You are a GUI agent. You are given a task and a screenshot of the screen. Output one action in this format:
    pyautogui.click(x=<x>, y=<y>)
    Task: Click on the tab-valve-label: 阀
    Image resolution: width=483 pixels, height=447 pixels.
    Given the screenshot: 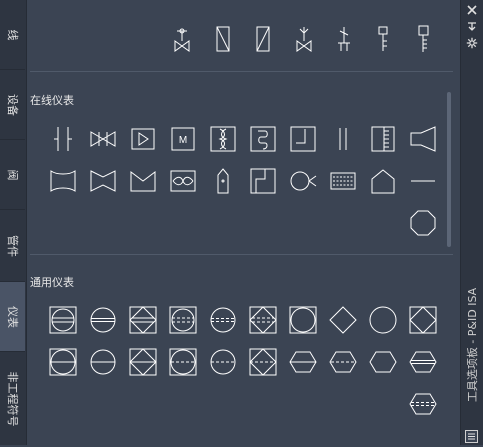 What is the action you would take?
    pyautogui.click(x=12, y=174)
    